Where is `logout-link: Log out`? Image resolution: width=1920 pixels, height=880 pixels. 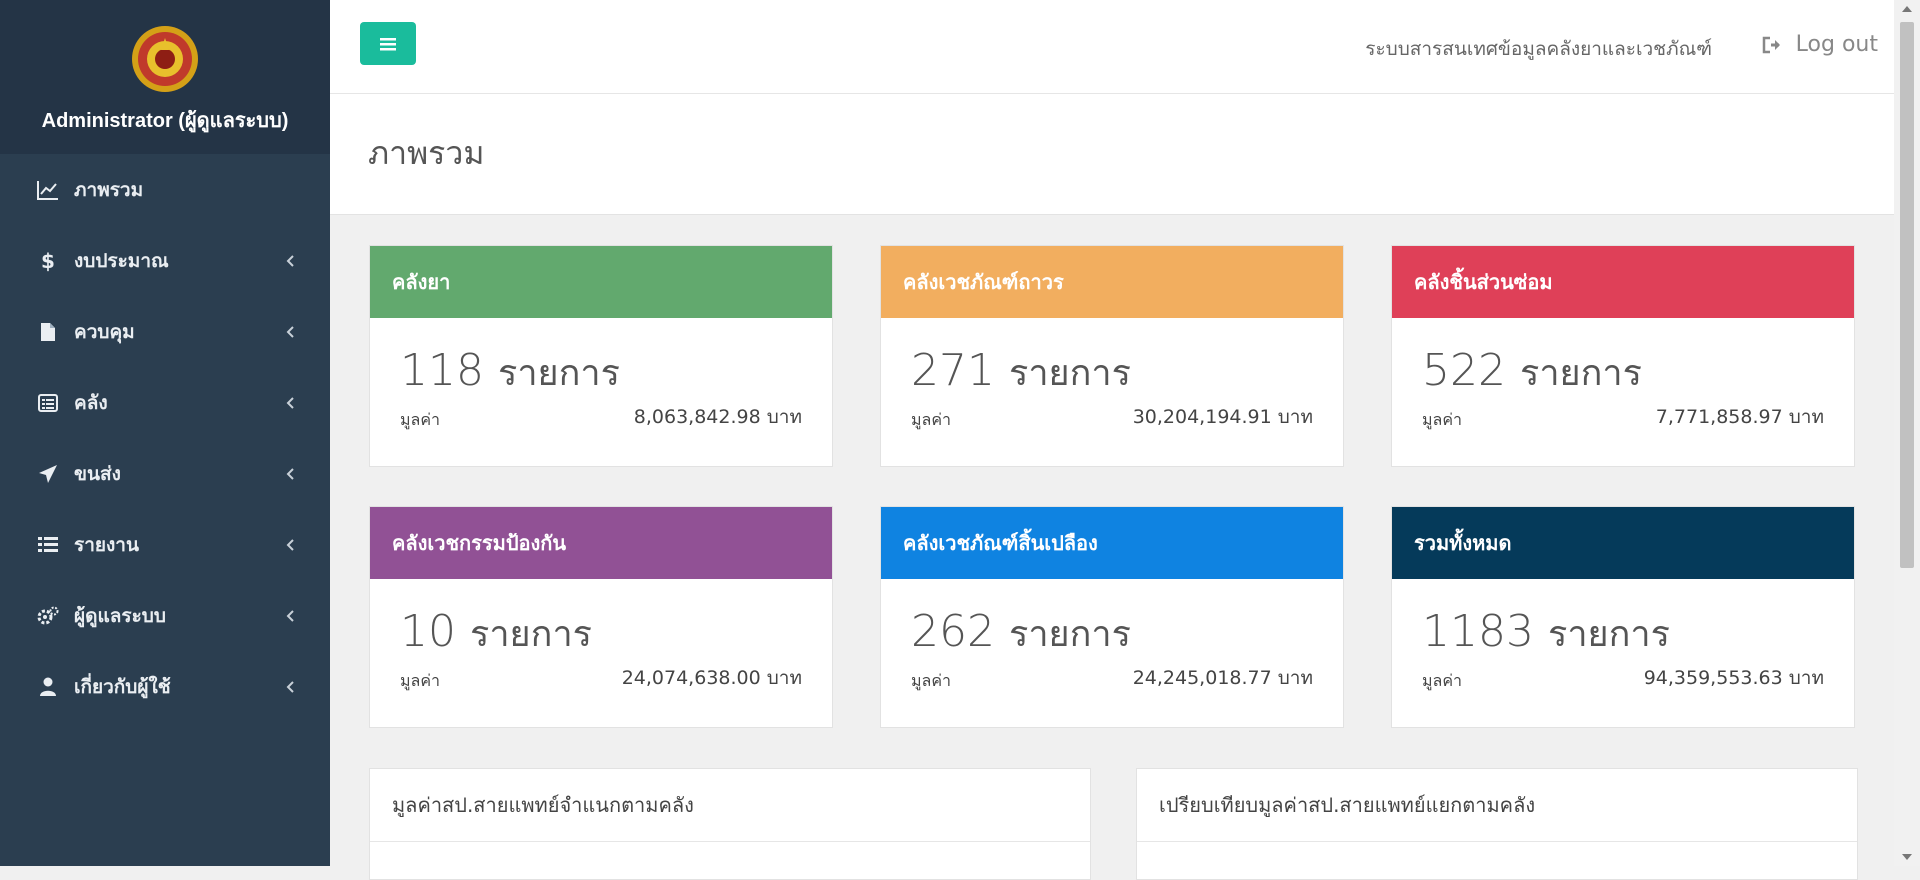
logout-link: Log out is located at coordinates (1820, 44).